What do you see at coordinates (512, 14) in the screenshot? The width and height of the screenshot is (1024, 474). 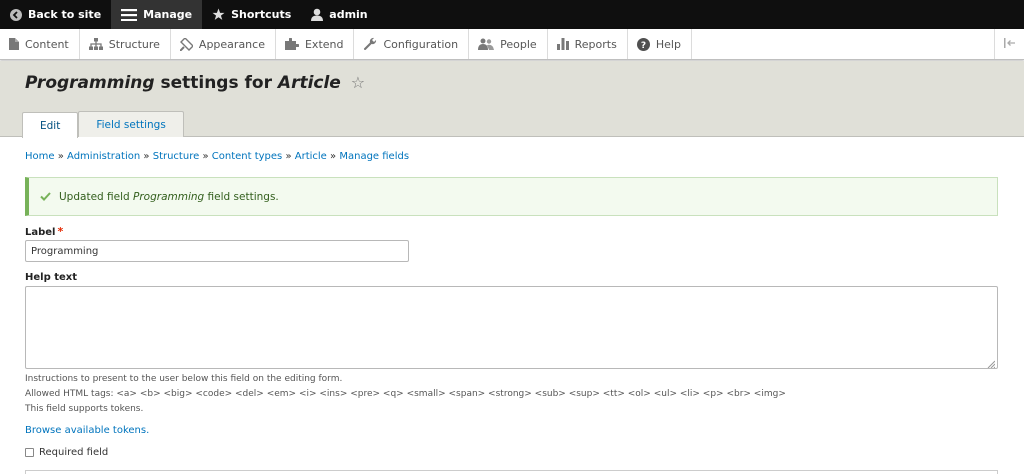 I see `admin-toolbar: Back to site Manage Shortcuts admin` at bounding box center [512, 14].